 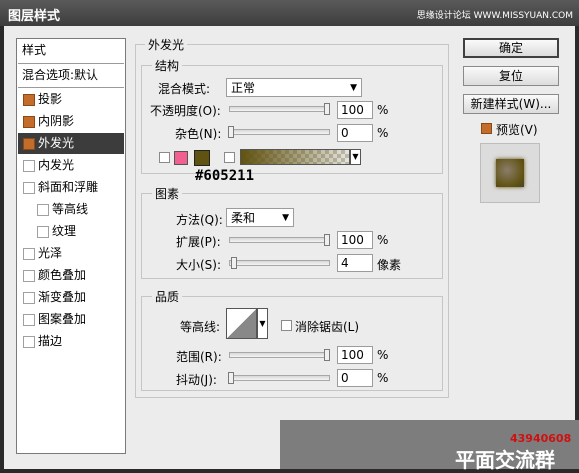 I want to click on blend-options-item: 混合选项:默认, so click(x=71, y=75).